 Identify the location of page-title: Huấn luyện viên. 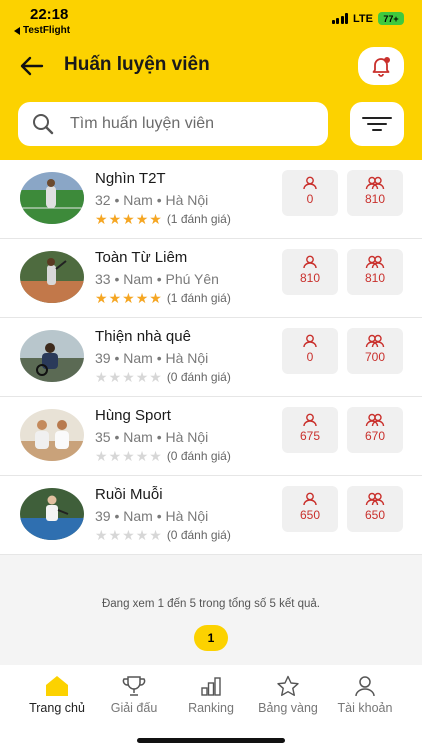
(137, 64).